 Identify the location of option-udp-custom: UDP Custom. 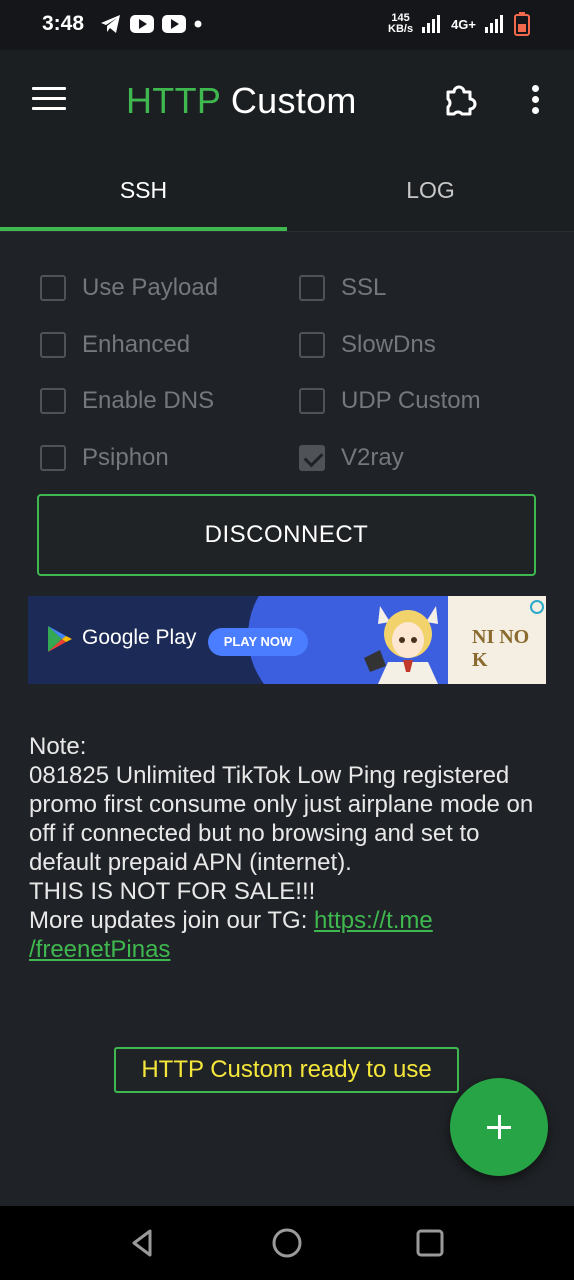
(390, 401).